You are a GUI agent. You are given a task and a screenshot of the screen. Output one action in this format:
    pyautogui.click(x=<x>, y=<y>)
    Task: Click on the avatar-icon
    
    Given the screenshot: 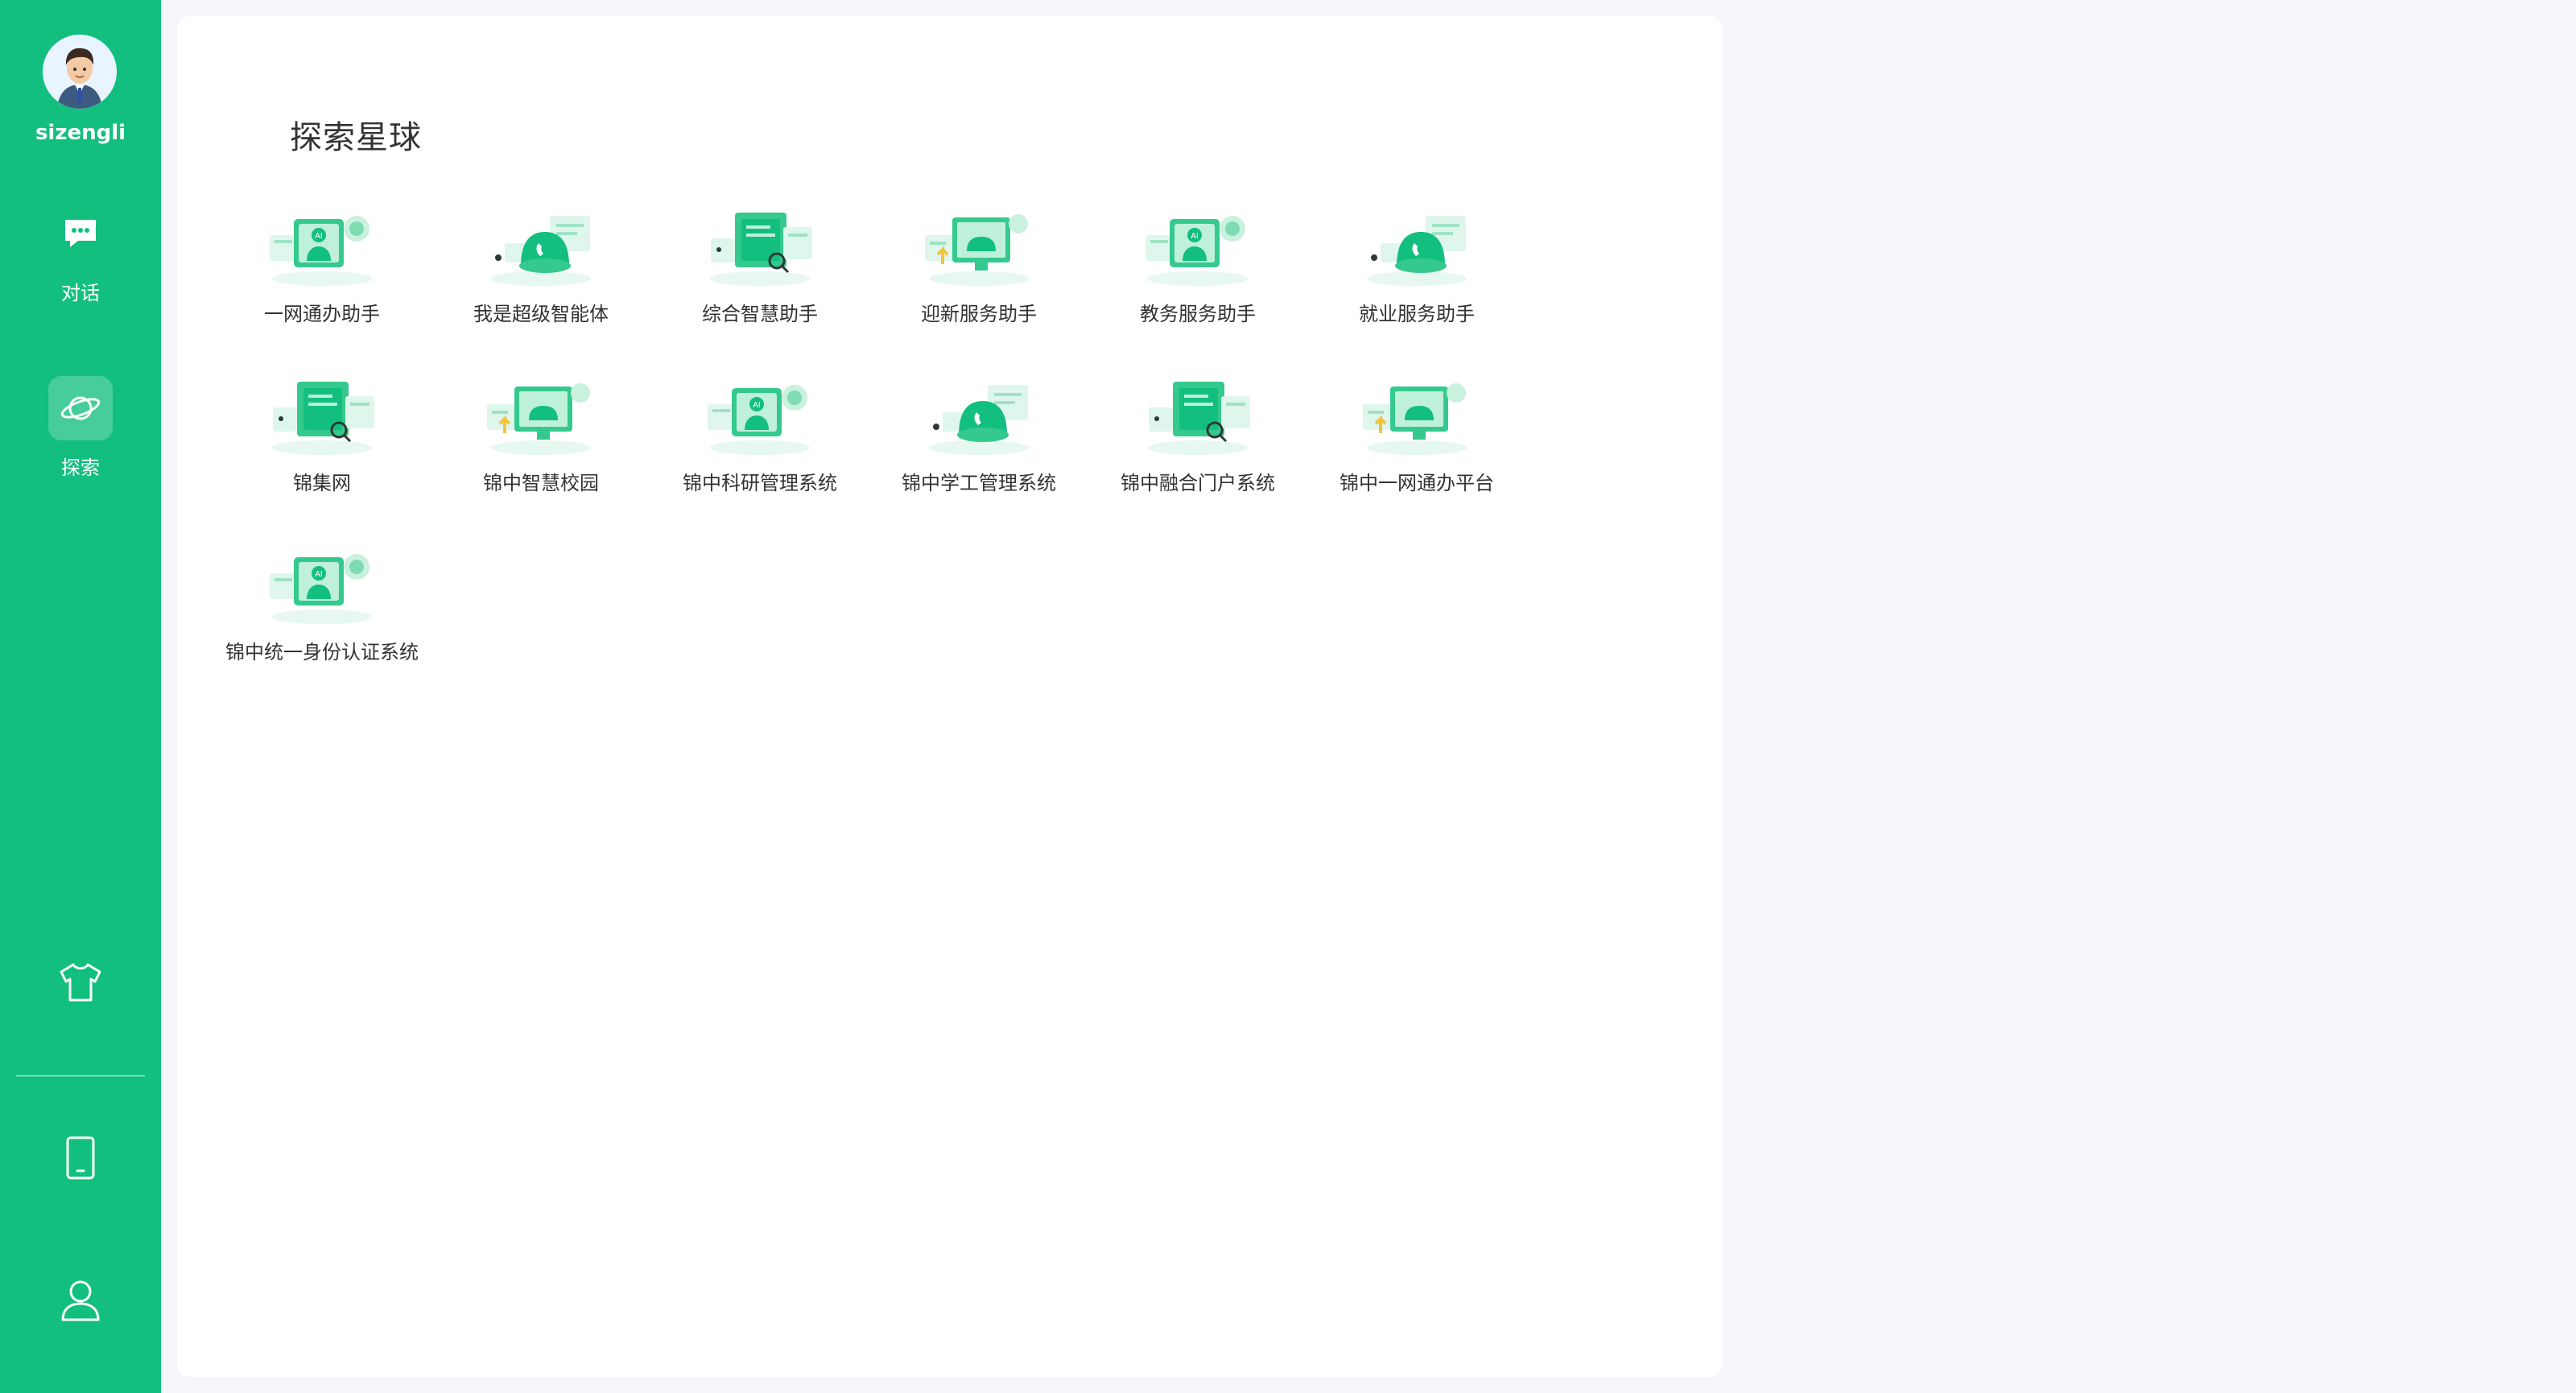 What is the action you would take?
    pyautogui.click(x=80, y=72)
    